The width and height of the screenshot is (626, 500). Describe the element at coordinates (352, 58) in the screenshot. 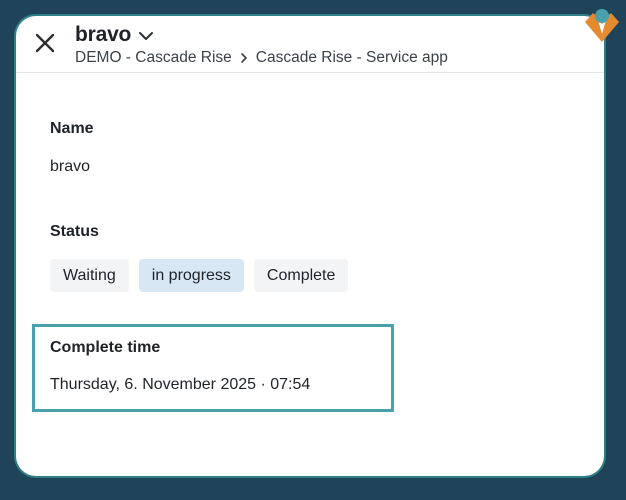

I see `breadcrumb-item-app: Cascade Rise - Service app` at that location.